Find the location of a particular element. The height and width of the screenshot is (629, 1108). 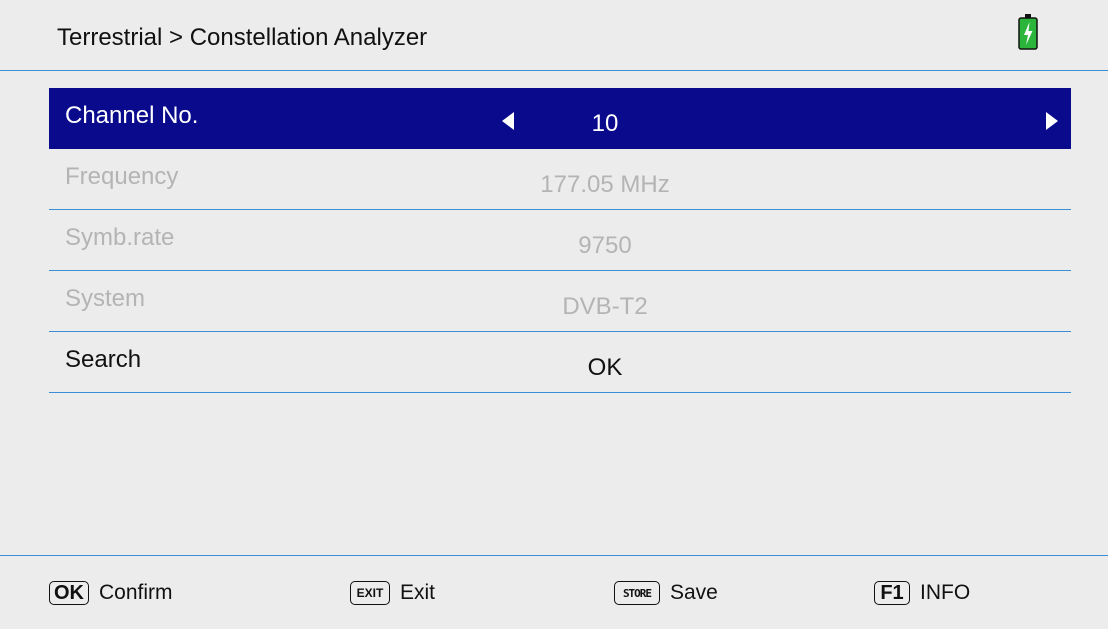

frequency-value: 177.05 MHz is located at coordinates (605, 184).